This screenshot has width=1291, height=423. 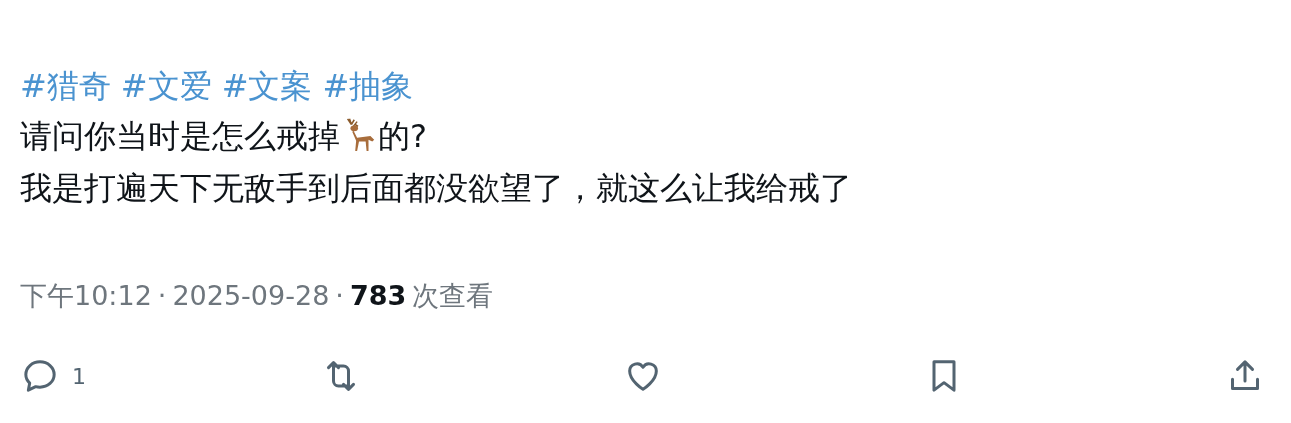 I want to click on tweet-text: 请问你当时是怎么戒掉 的?, so click(x=224, y=135).